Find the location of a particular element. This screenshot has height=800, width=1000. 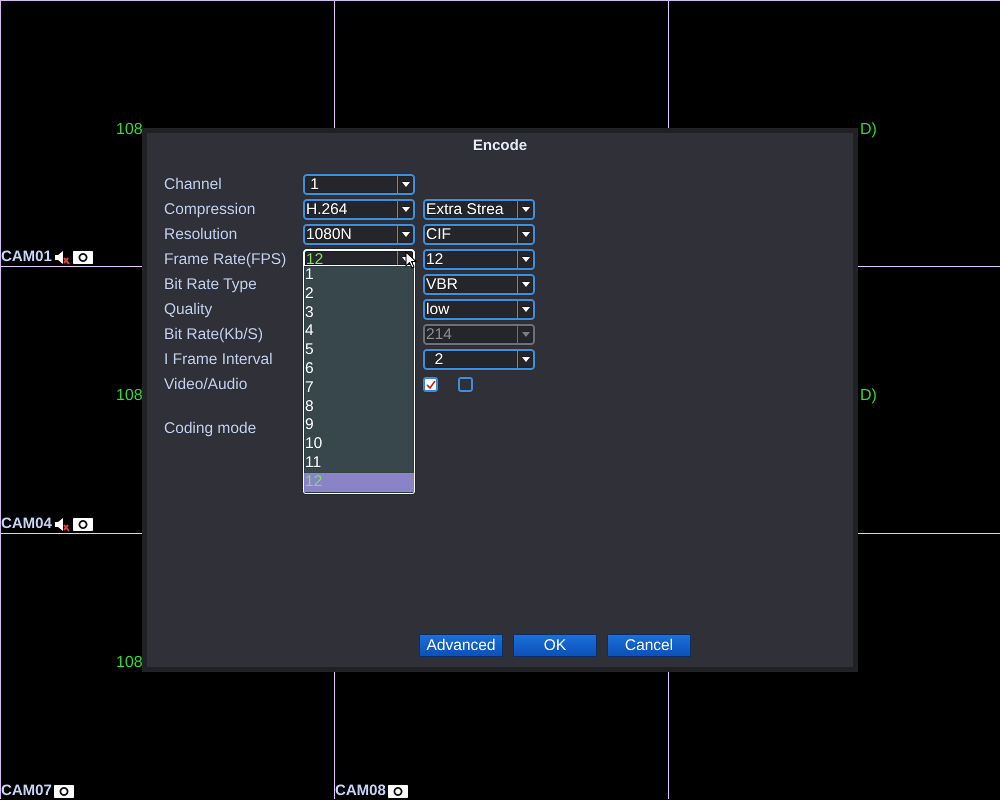

dialog-button: Cancel is located at coordinates (649, 645).